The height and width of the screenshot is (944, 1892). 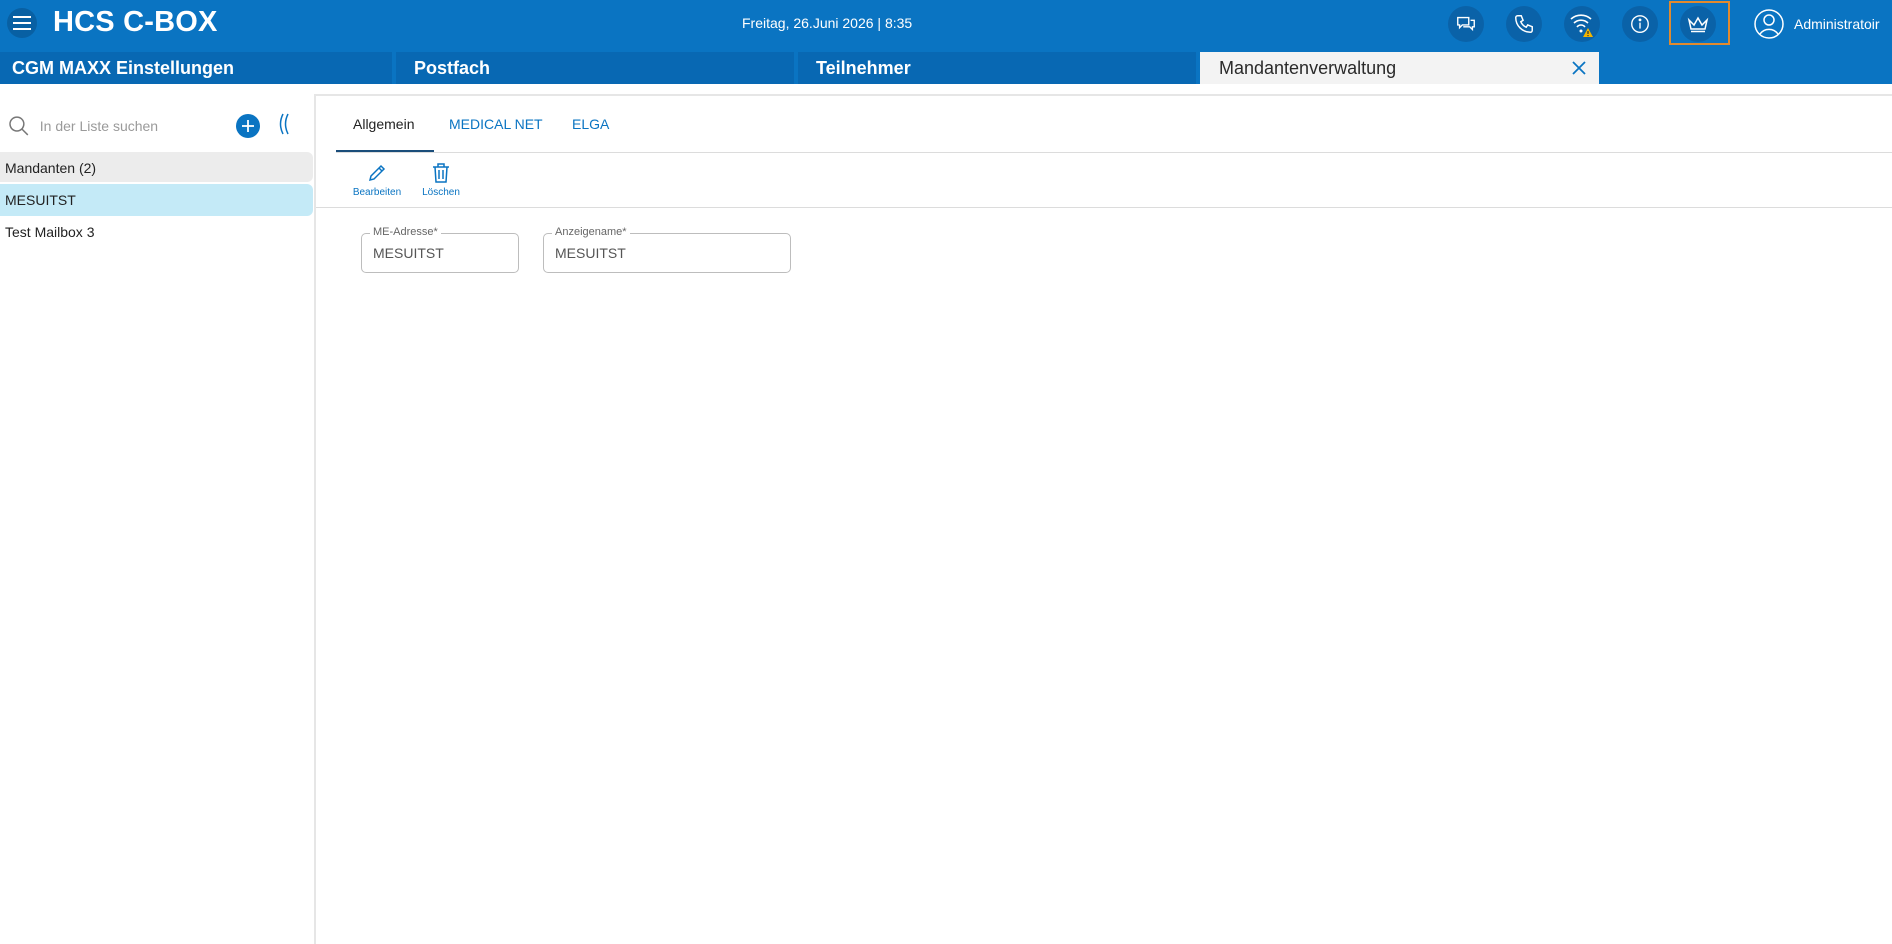 I want to click on edit-button: Bearbeiten, so click(x=377, y=182).